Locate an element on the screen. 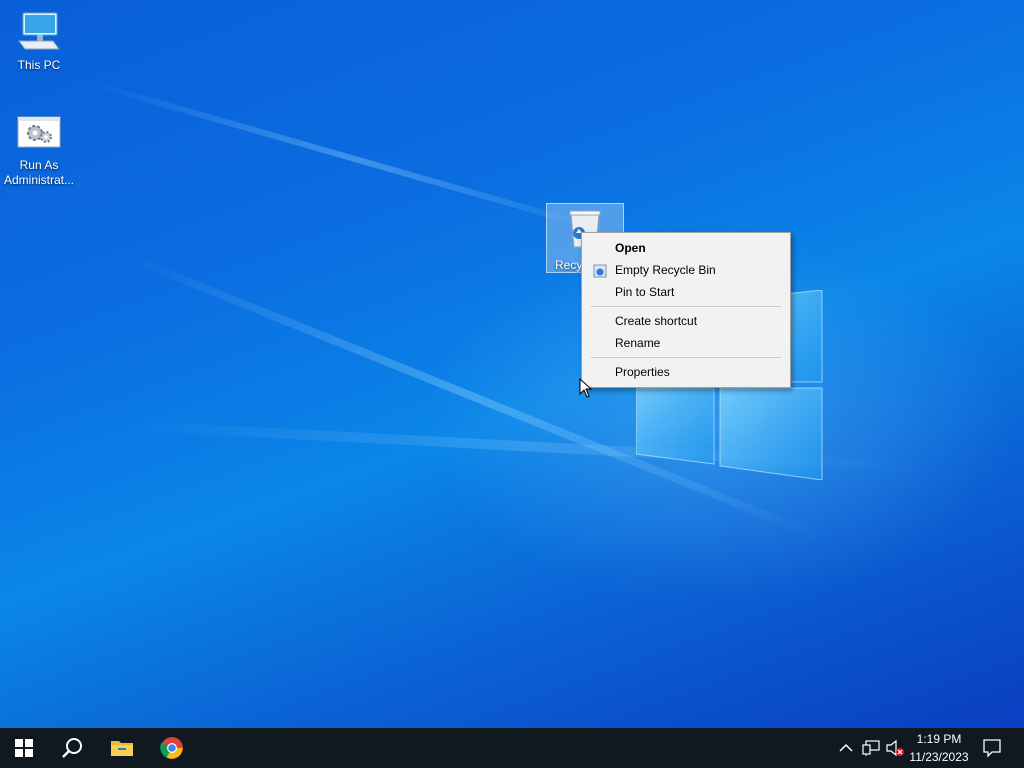 This screenshot has height=768, width=1024. search-icon is located at coordinates (72, 748).